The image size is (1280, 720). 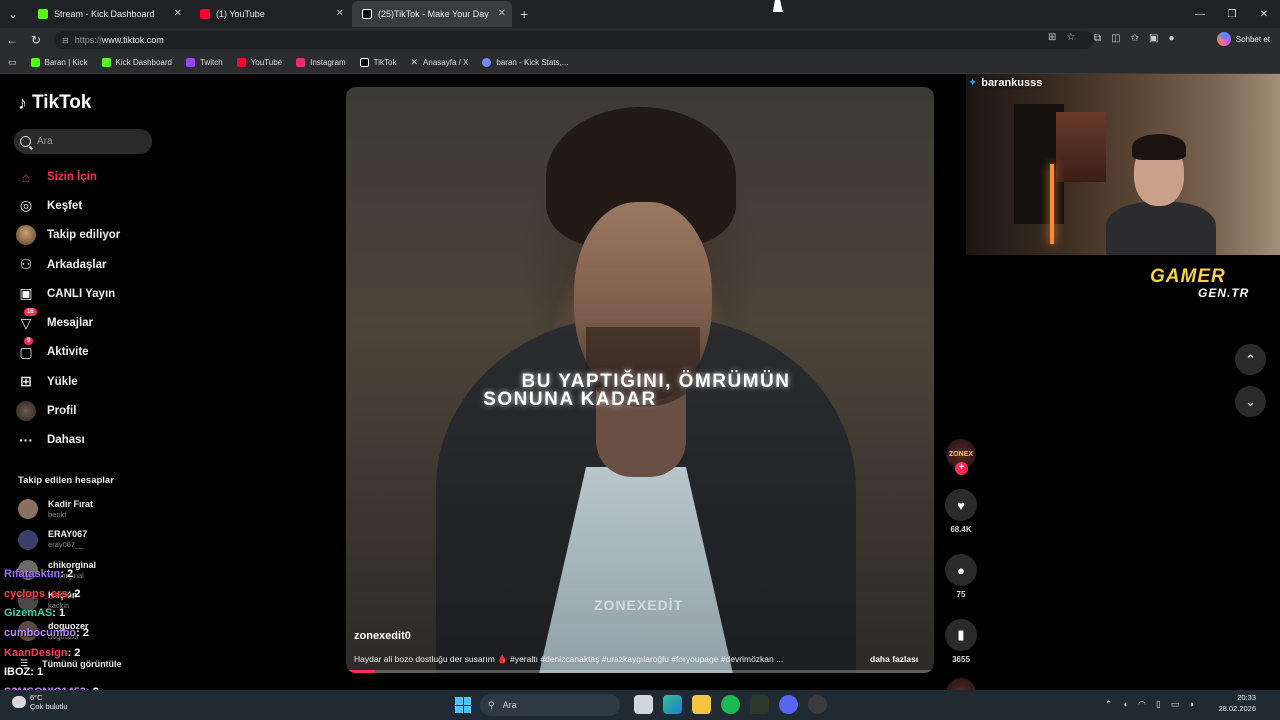 What do you see at coordinates (1142, 704) in the screenshot?
I see `headset-icon: ◠` at bounding box center [1142, 704].